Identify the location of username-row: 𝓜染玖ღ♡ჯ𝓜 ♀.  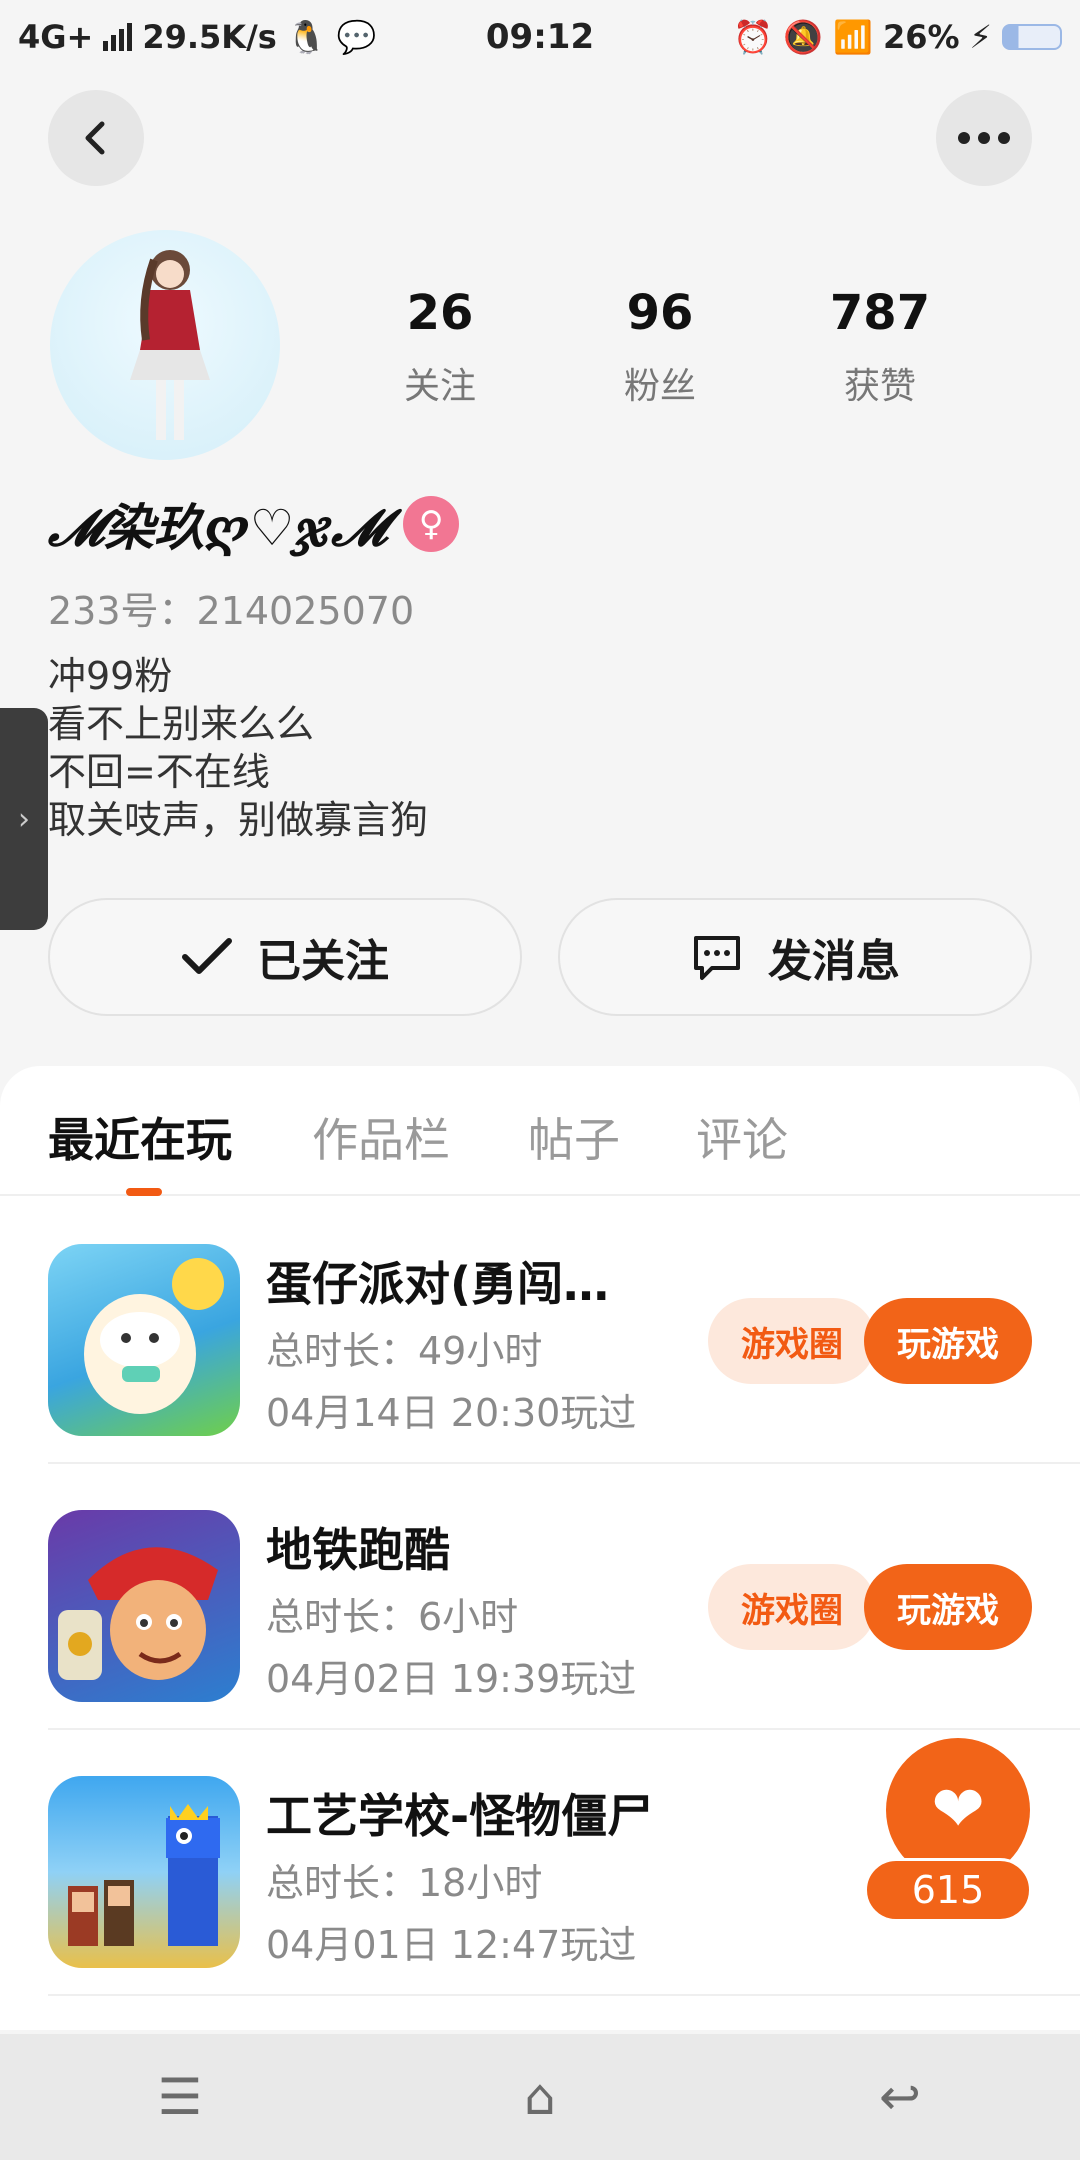
(254, 524).